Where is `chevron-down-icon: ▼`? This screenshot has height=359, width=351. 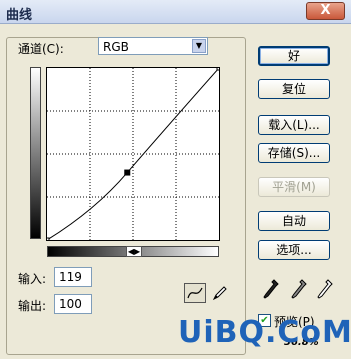 chevron-down-icon: ▼ is located at coordinates (199, 46).